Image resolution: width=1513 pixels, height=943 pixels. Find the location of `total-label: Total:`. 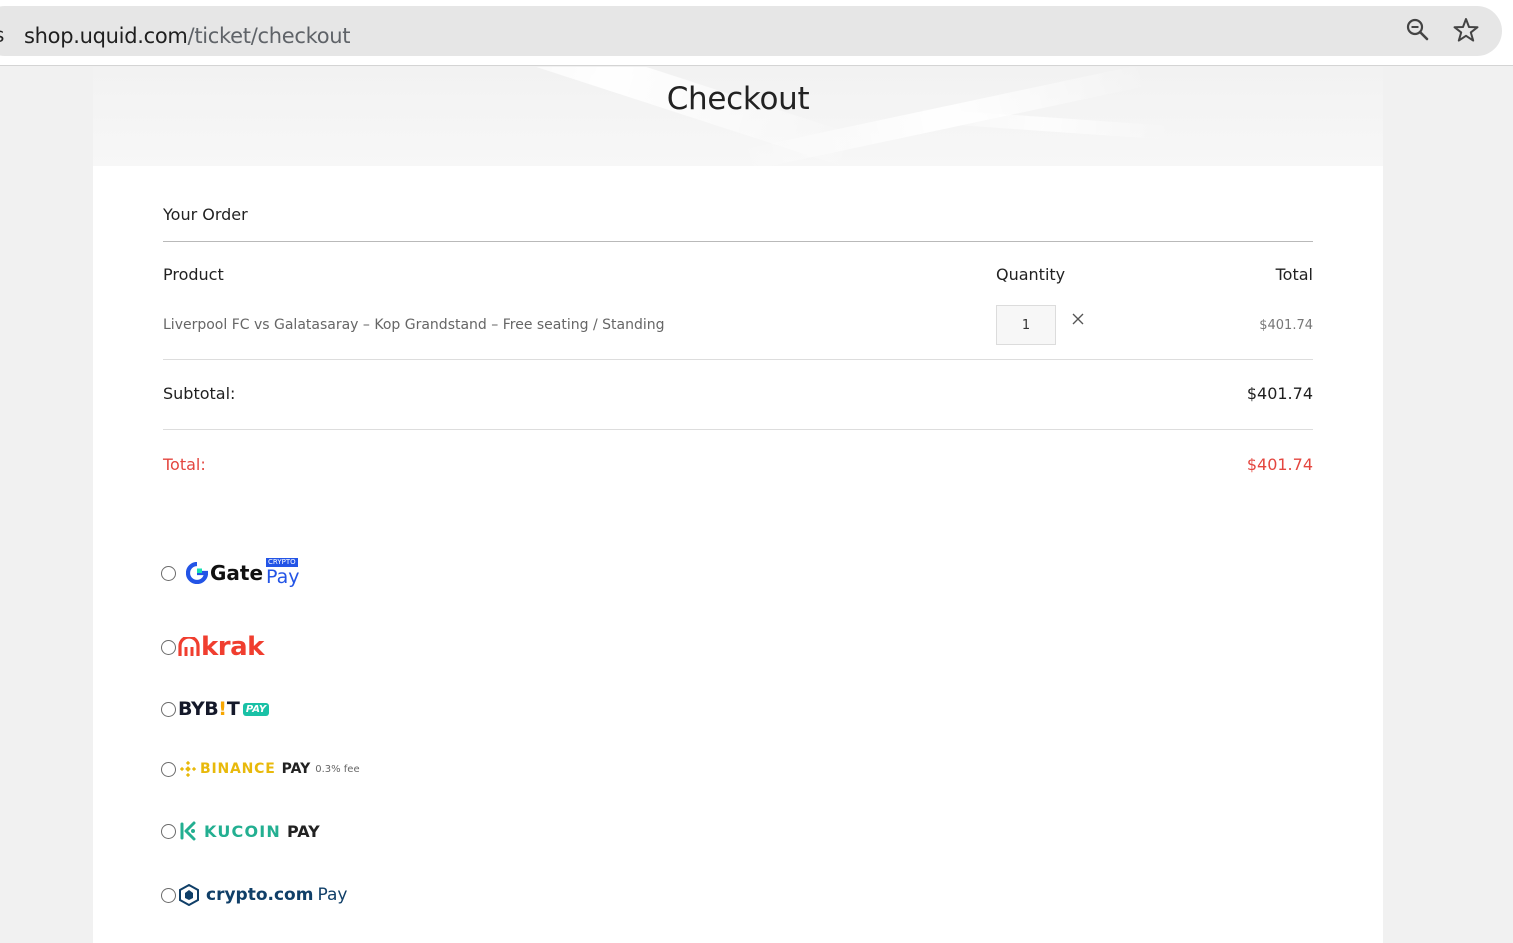

total-label: Total: is located at coordinates (184, 464).